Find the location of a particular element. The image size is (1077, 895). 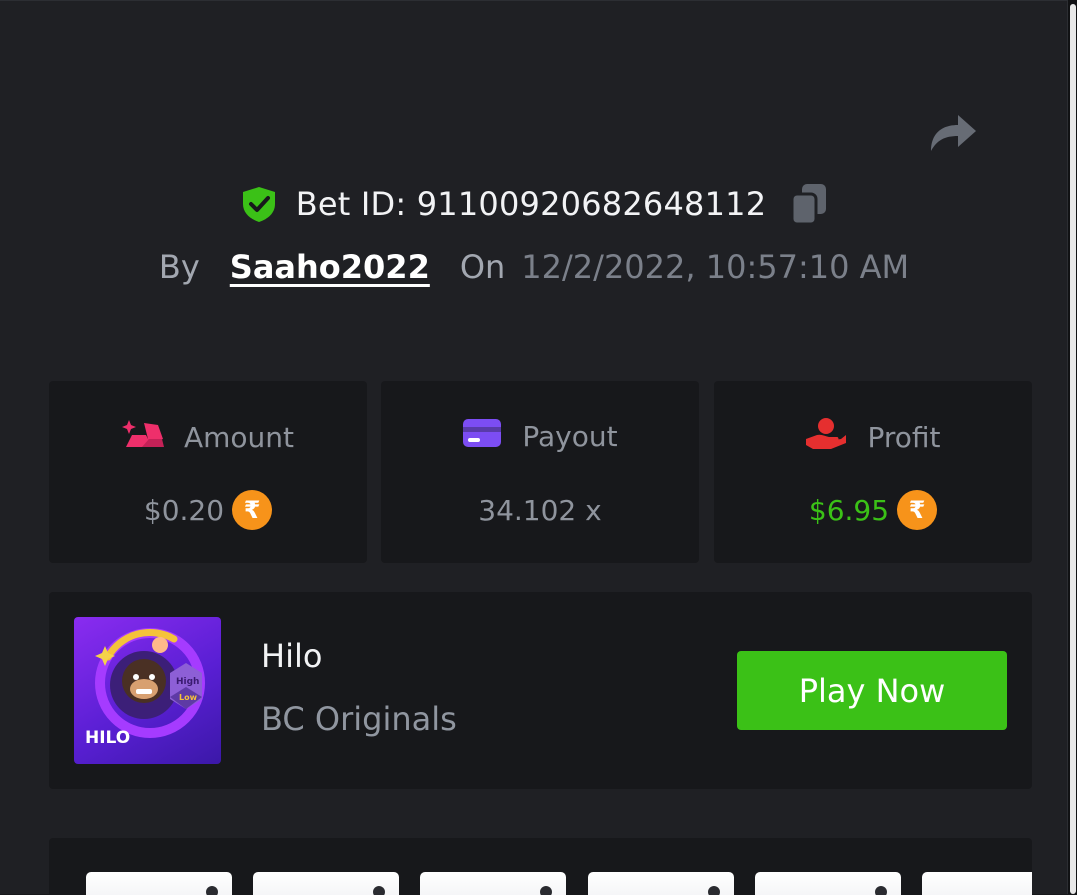

hilo-logo-text: HILO is located at coordinates (108, 738).